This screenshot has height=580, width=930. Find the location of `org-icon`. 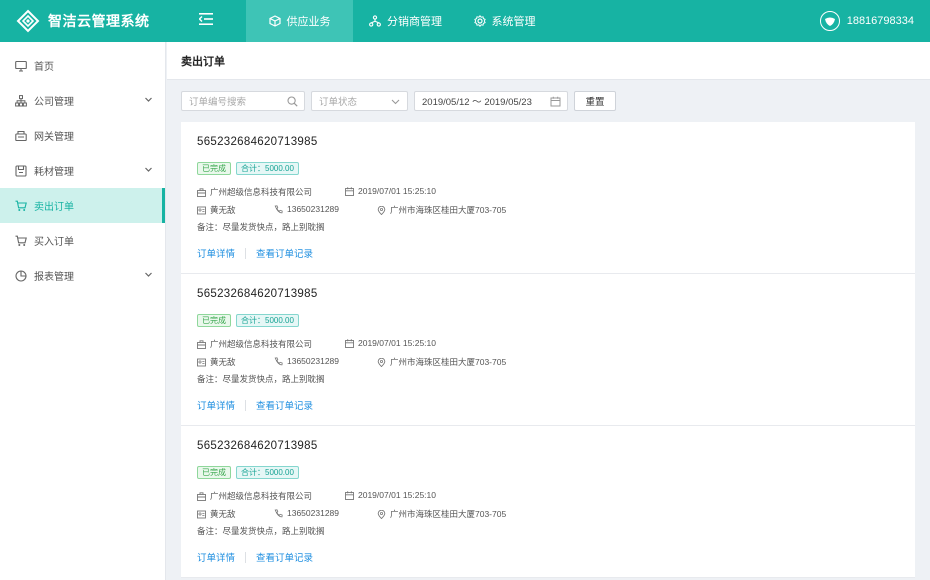

org-icon is located at coordinates (21, 100).